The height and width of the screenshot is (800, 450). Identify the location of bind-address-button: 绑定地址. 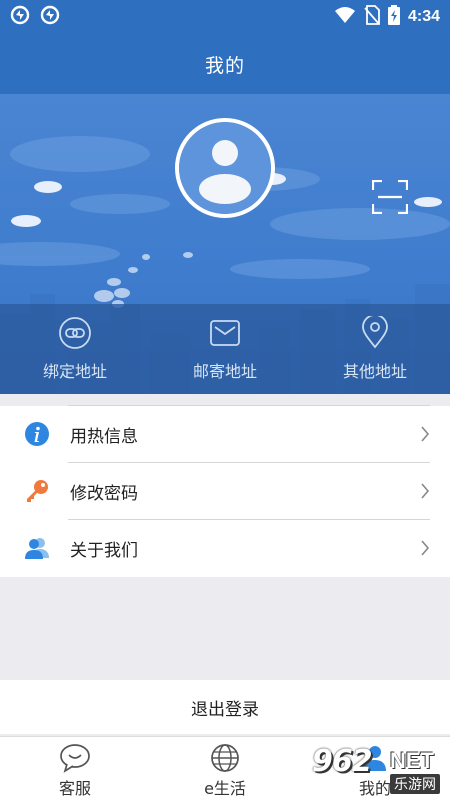
(75, 349).